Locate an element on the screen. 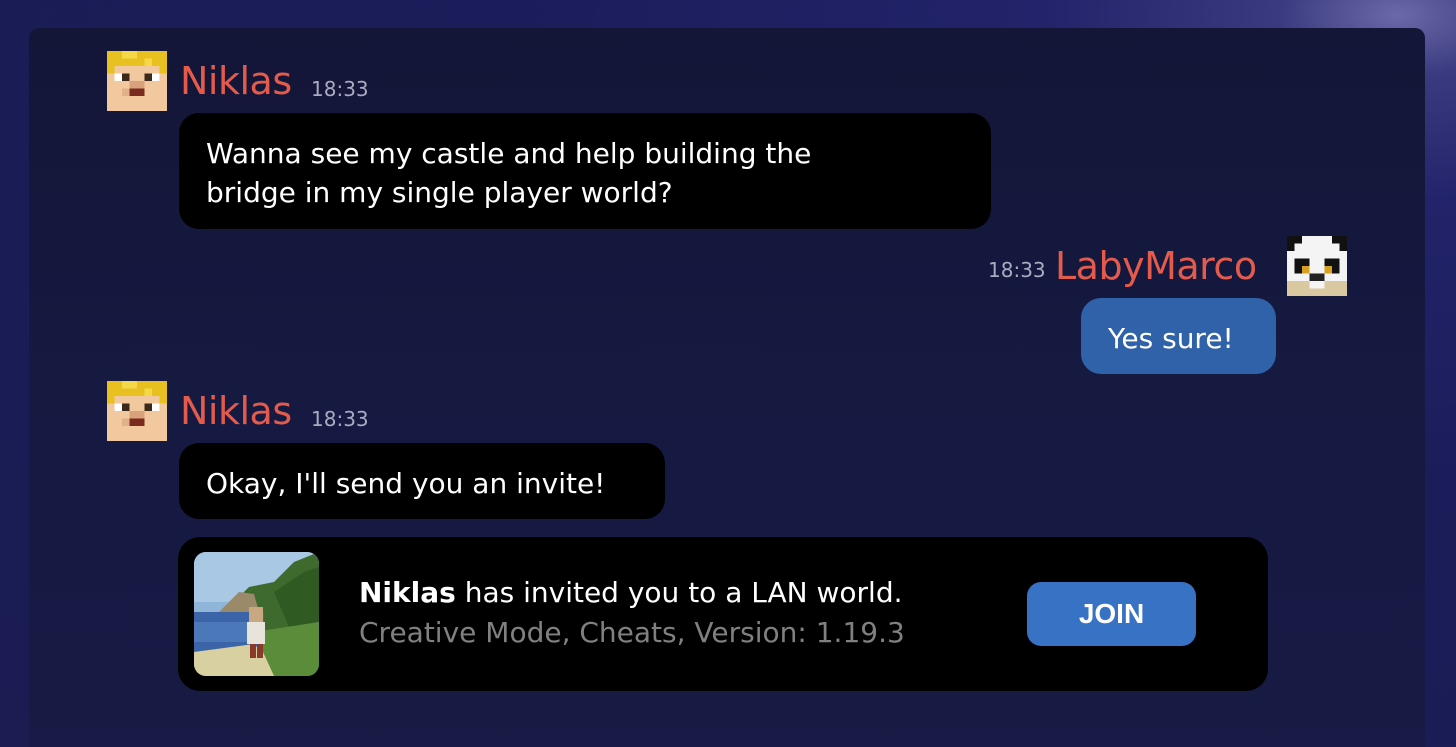 This screenshot has width=1456, height=747. own-message-bubble: Yes sure! is located at coordinates (1178, 336).